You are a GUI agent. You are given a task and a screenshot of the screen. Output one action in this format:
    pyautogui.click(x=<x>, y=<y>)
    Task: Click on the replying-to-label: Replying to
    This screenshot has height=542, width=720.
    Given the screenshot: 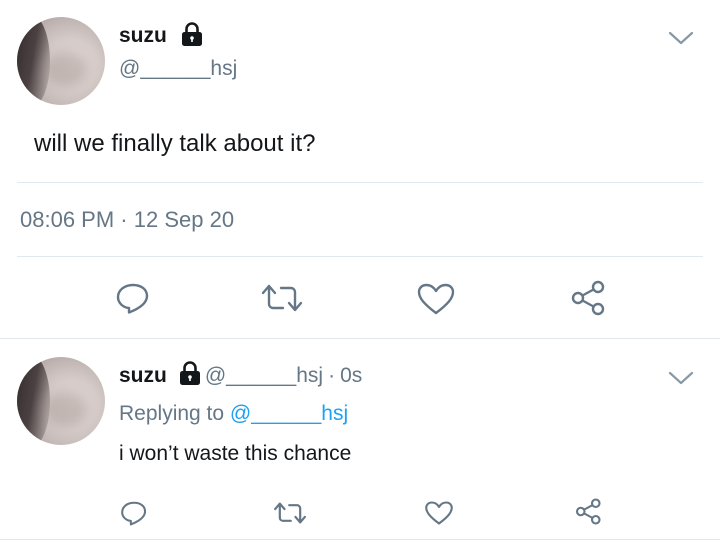 What is the action you would take?
    pyautogui.click(x=172, y=413)
    